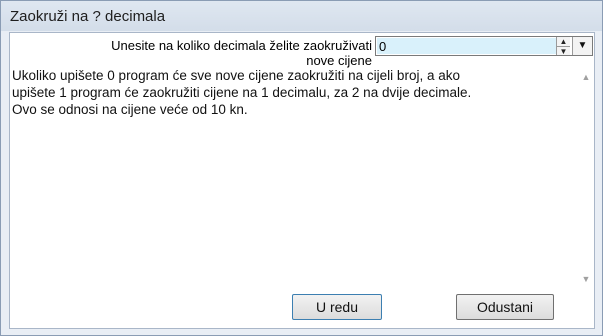 The image size is (603, 336). What do you see at coordinates (88, 16) in the screenshot?
I see `window-title: Zaokruži na ? decimala` at bounding box center [88, 16].